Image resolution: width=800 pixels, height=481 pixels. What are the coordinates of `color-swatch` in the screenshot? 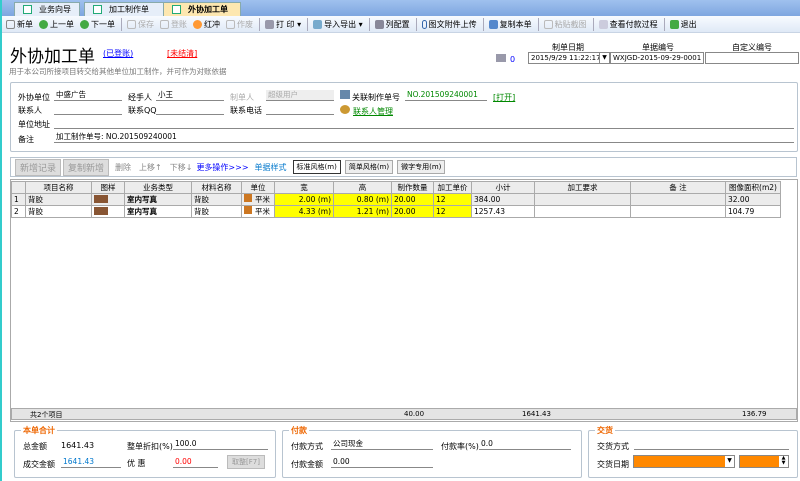 It's located at (248, 210).